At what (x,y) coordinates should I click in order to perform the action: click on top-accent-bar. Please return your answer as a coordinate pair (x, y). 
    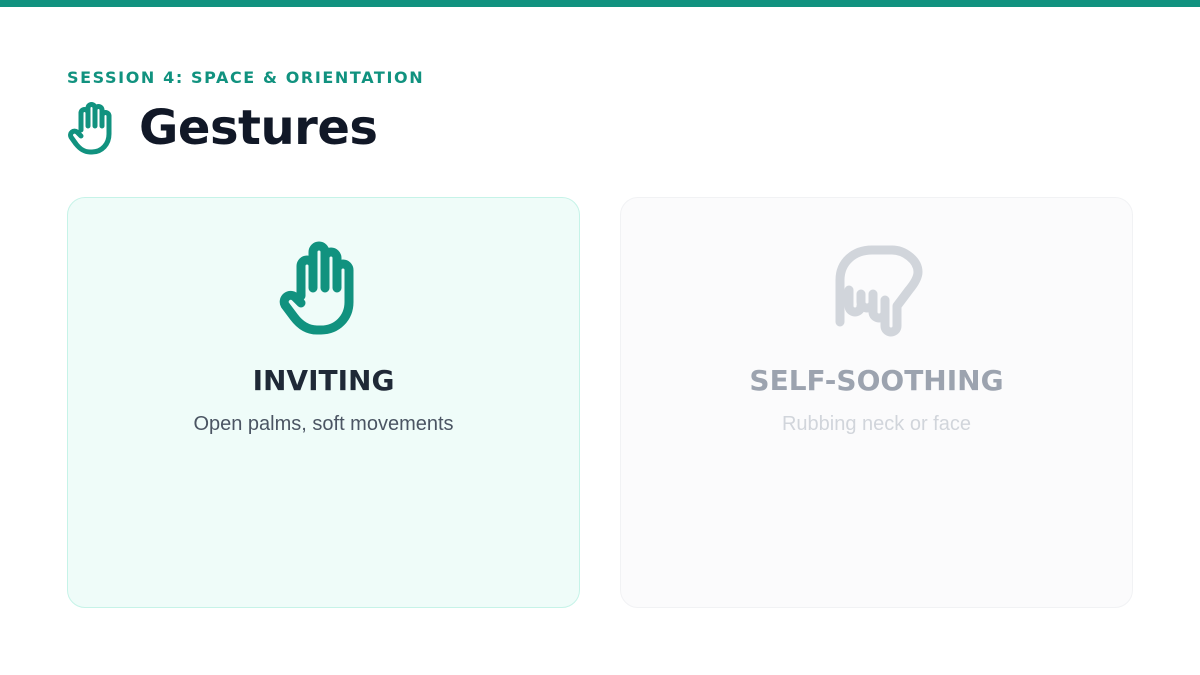
    Looking at the image, I should click on (600, 3).